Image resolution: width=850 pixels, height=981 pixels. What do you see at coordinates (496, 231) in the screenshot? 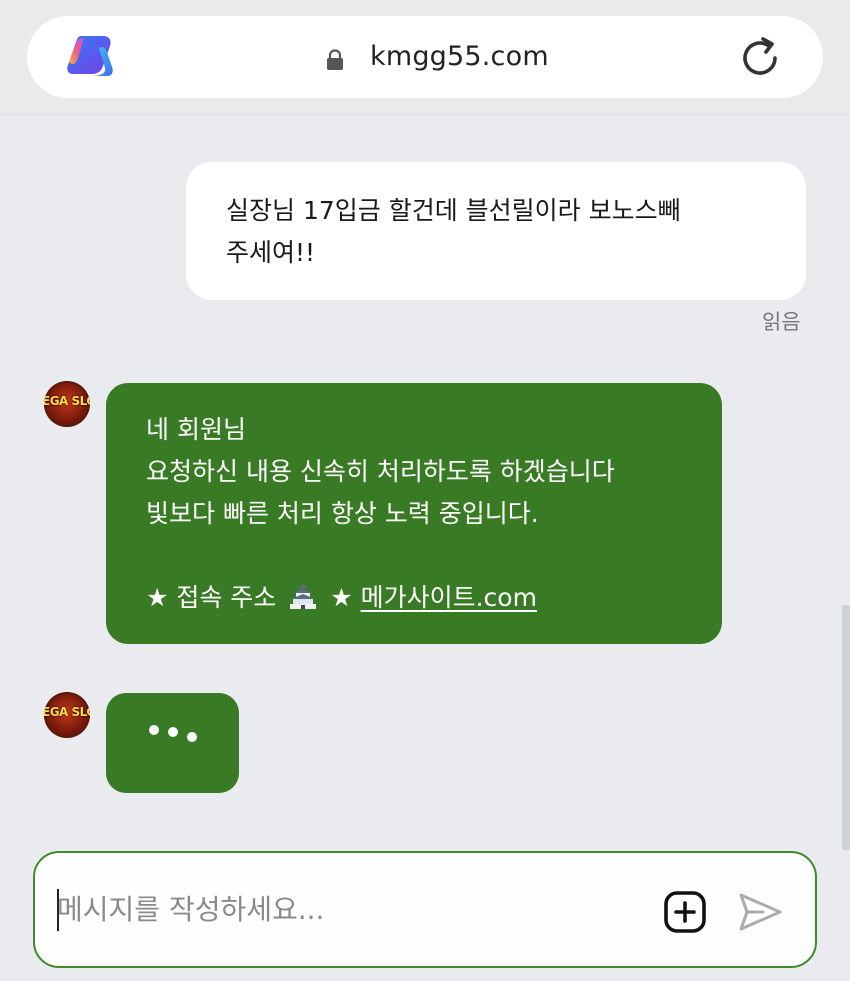
I see `outgoing-message: 실장님 17입금 할건데 블선릴이라 보노스빼 주세여!!` at bounding box center [496, 231].